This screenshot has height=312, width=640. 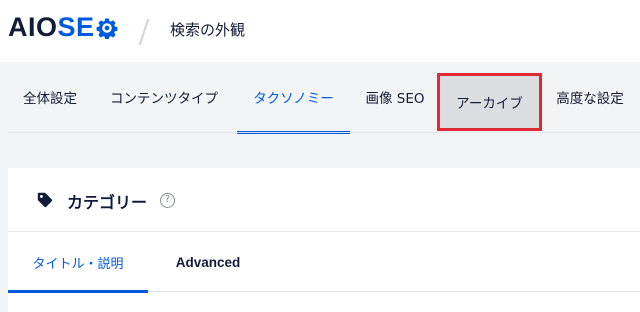 What do you see at coordinates (76, 27) in the screenshot?
I see `logo-text-seo: SE` at bounding box center [76, 27].